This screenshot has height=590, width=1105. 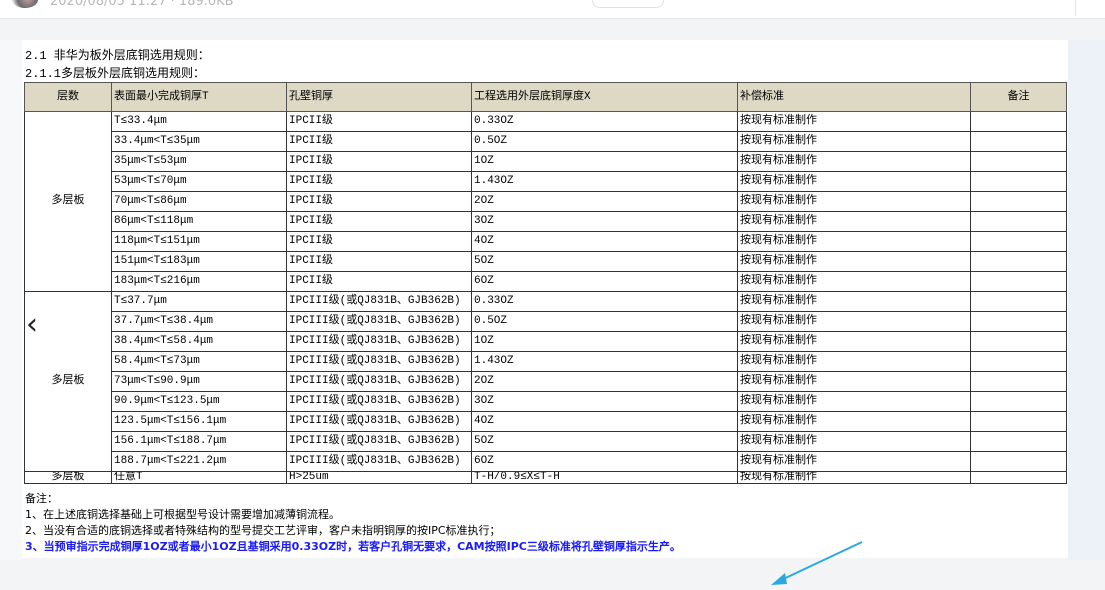 I want to click on table-cell: 3OZ, so click(x=604, y=221).